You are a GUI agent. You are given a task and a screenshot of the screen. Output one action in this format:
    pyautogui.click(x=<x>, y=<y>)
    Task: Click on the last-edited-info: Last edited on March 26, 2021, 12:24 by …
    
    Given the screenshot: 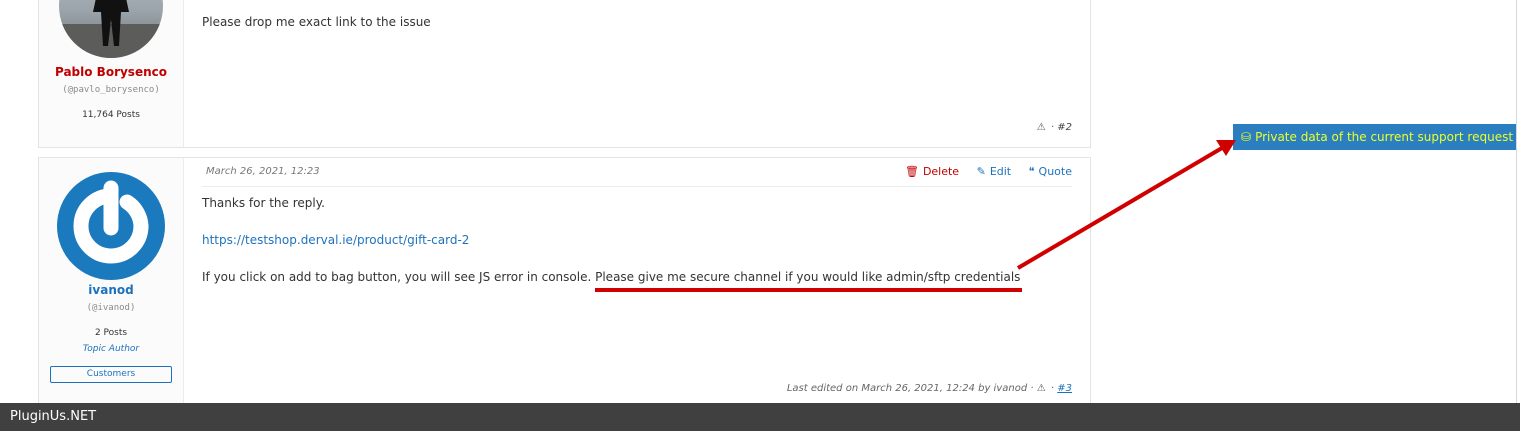 What is the action you would take?
    pyautogui.click(x=910, y=388)
    